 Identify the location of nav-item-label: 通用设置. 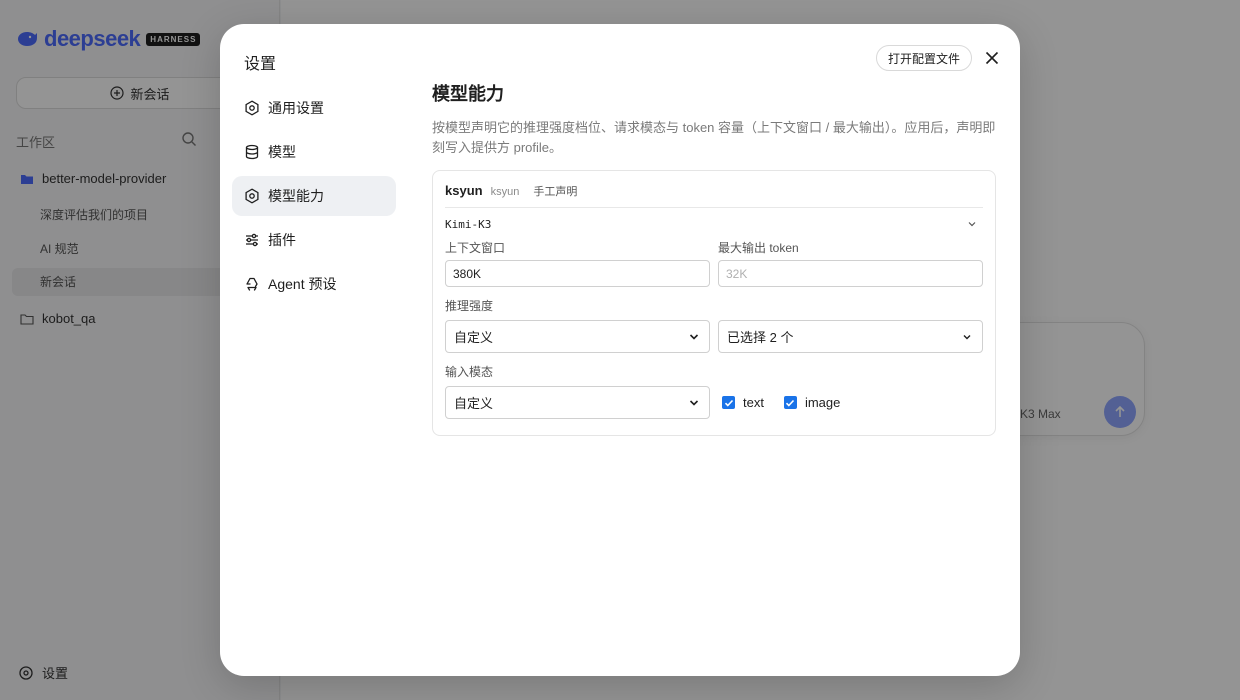
(296, 108).